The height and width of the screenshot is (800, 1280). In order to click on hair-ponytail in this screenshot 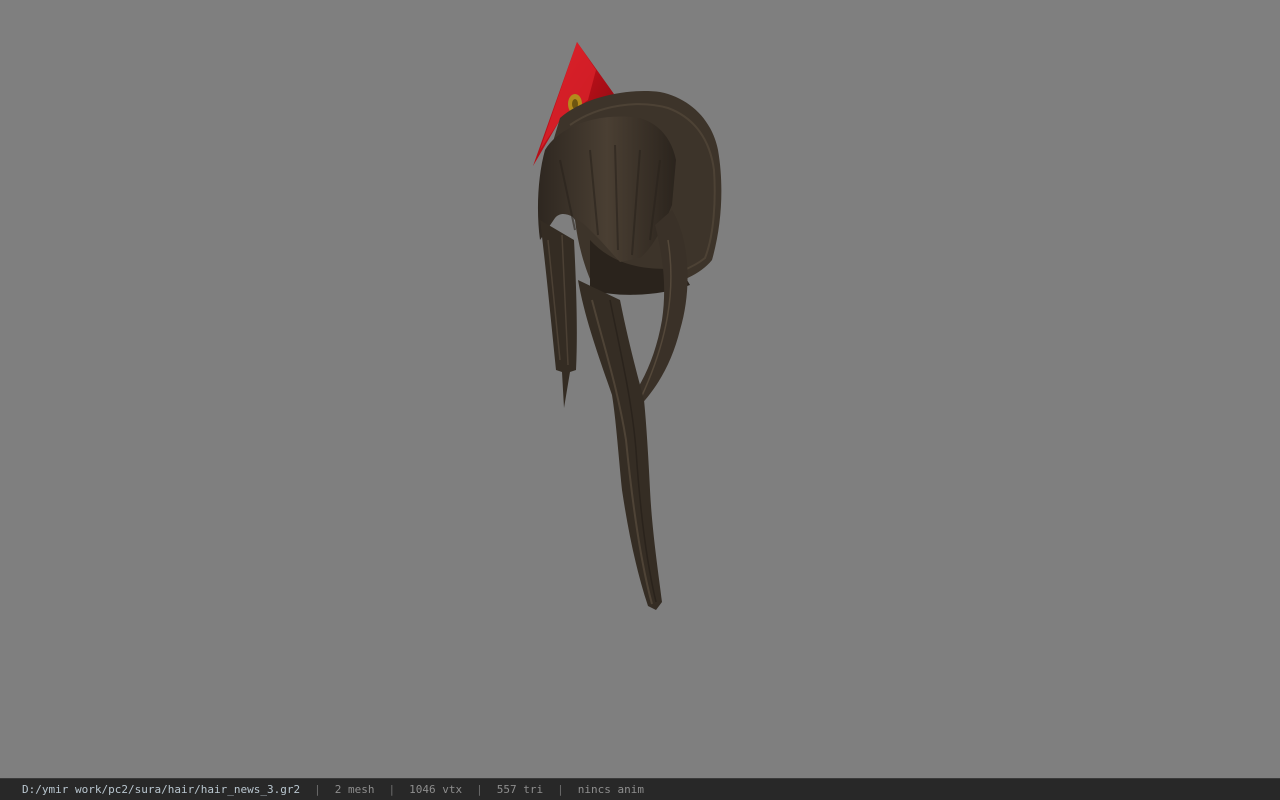, I will do `click(620, 445)`.